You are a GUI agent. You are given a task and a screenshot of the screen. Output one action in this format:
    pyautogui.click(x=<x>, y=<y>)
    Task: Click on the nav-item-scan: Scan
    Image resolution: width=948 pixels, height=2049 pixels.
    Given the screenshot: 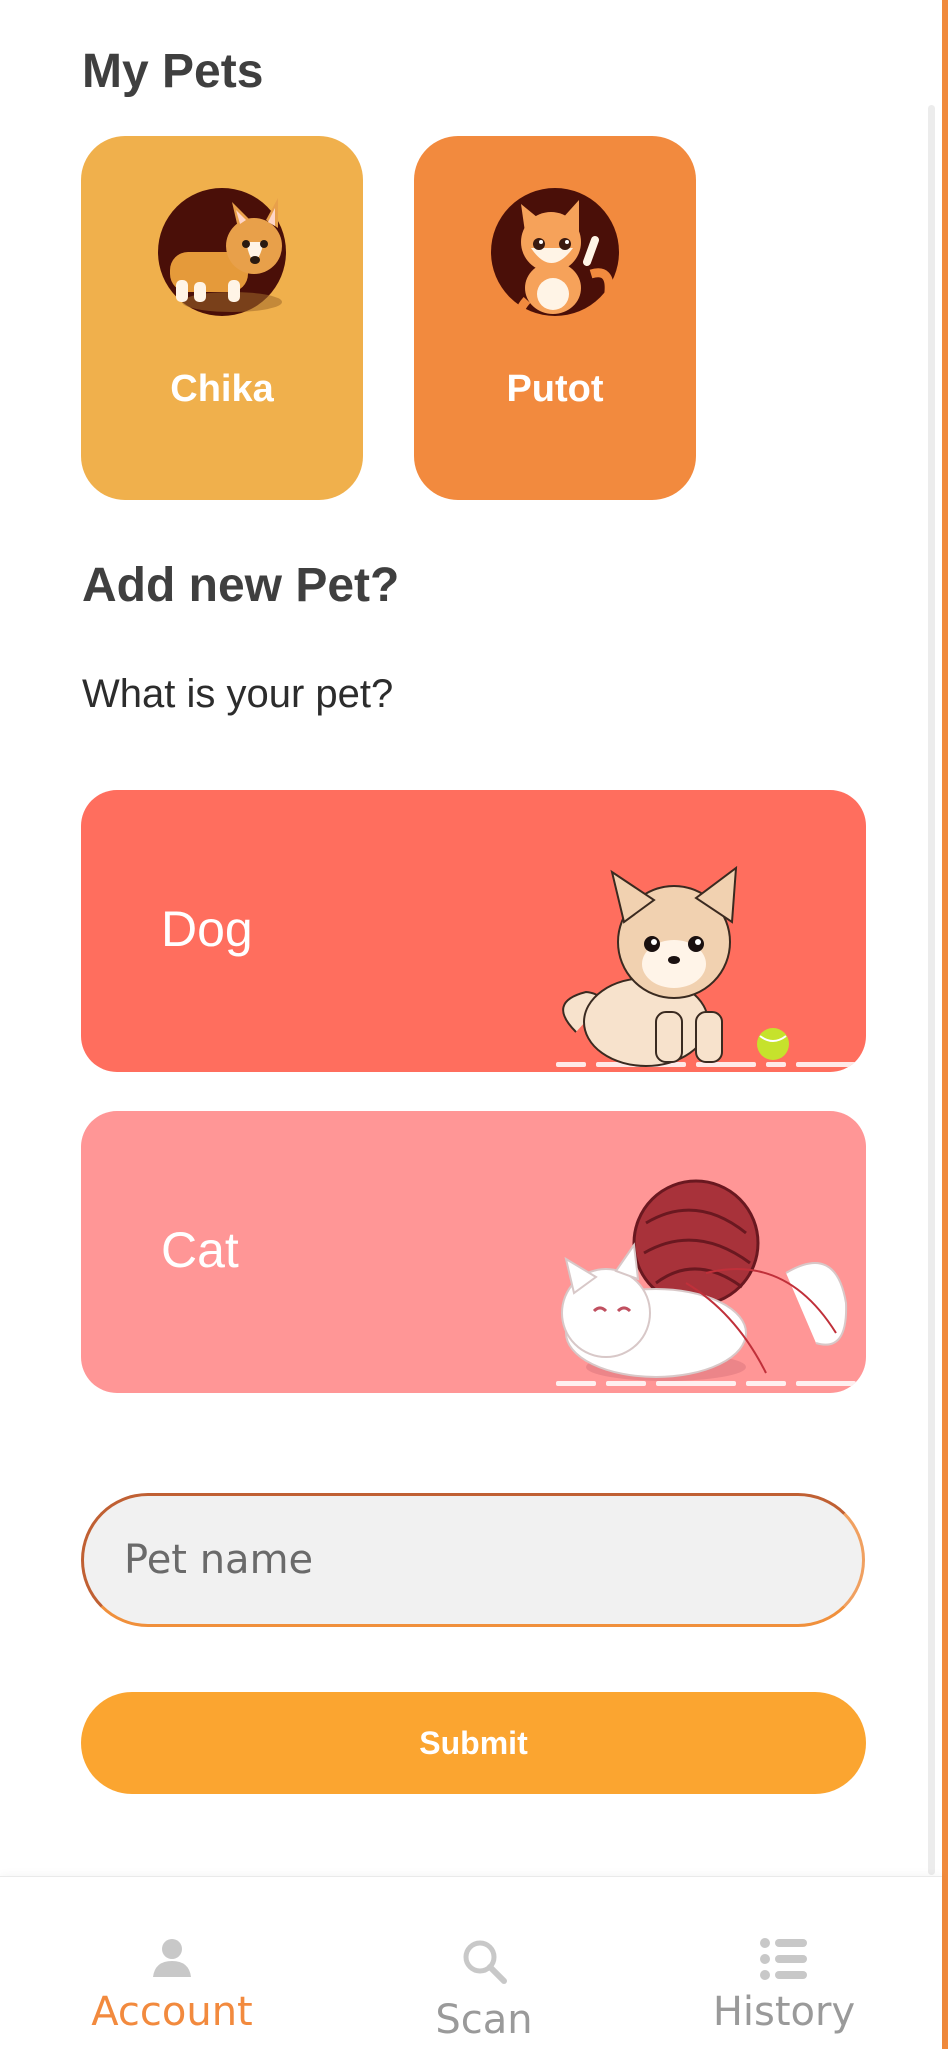 What is the action you would take?
    pyautogui.click(x=484, y=1963)
    